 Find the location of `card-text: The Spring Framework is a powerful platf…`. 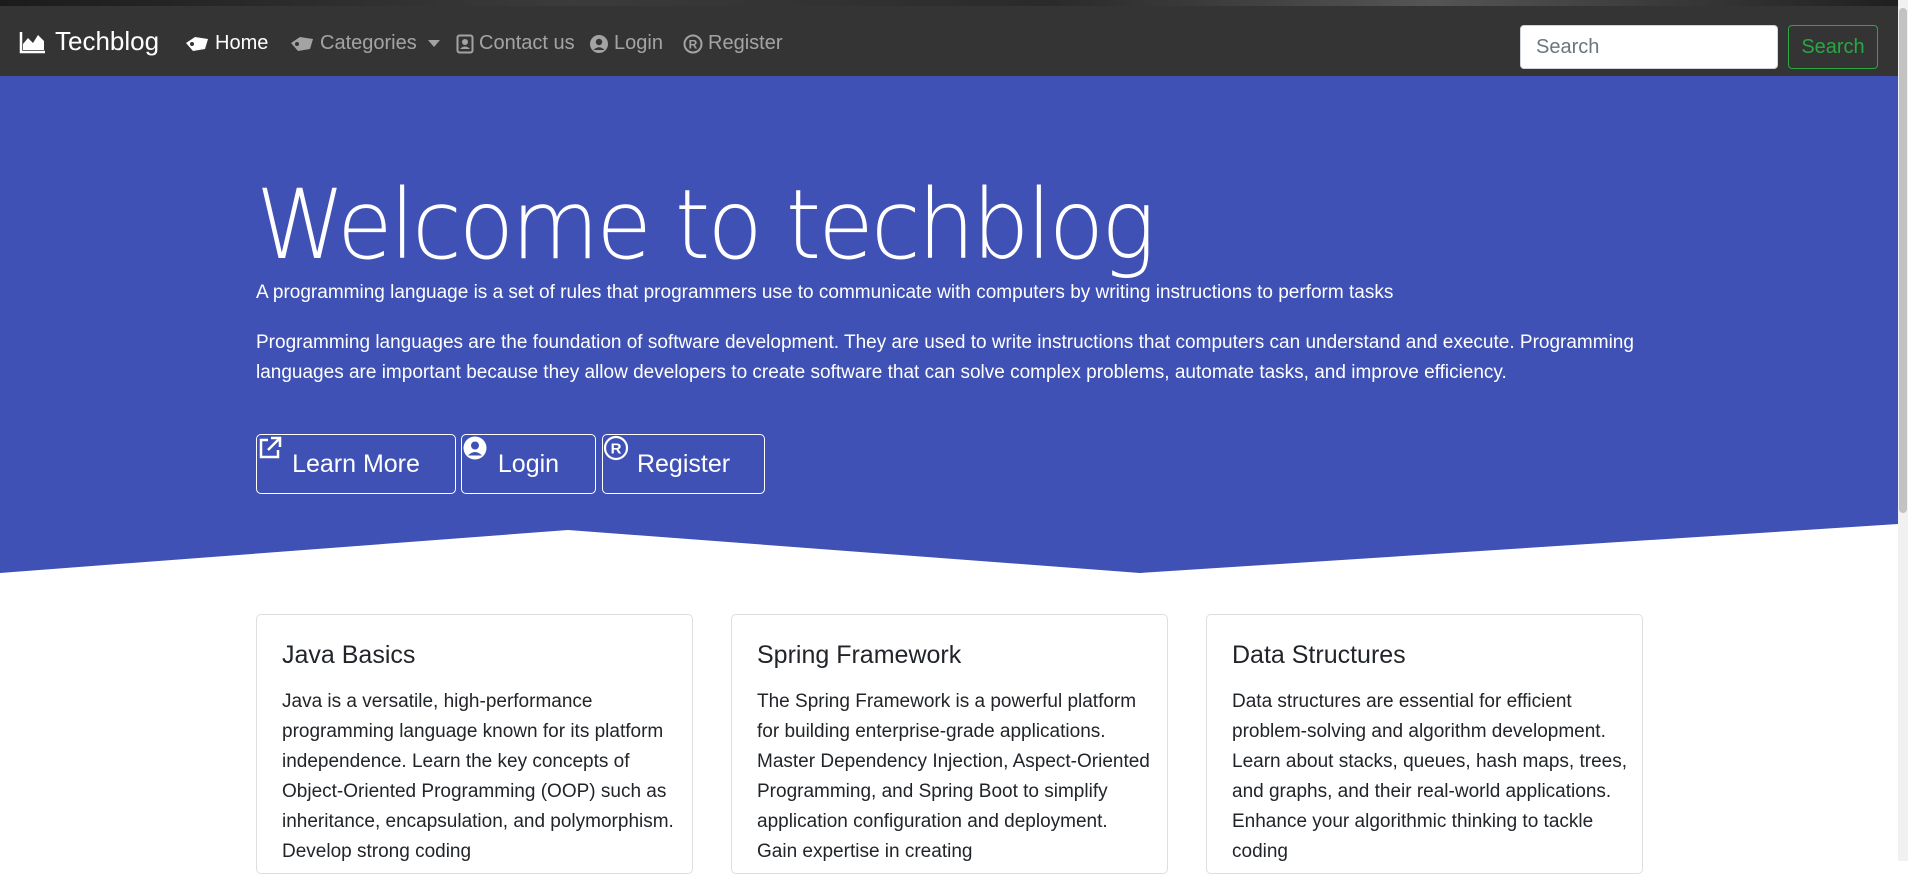

card-text: The Spring Framework is a powerful platf… is located at coordinates (953, 776).